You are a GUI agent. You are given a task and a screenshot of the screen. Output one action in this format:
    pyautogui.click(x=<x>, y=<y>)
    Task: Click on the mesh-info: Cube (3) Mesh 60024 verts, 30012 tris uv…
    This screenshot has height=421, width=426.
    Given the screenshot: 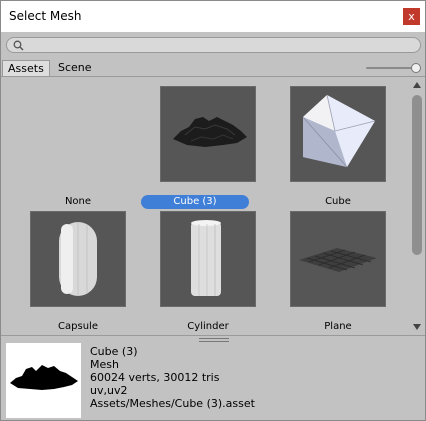 What is the action you would take?
    pyautogui.click(x=172, y=377)
    